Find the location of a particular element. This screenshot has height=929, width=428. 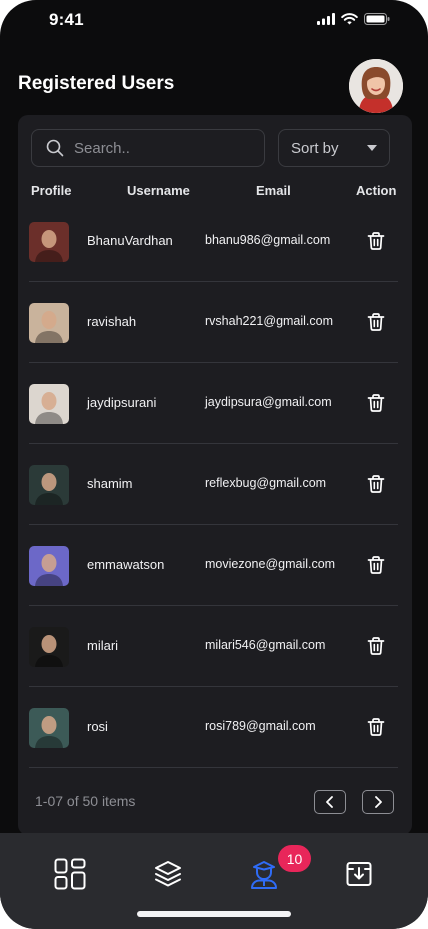

email-cell: rvshah221@gmail.com is located at coordinates (269, 321).